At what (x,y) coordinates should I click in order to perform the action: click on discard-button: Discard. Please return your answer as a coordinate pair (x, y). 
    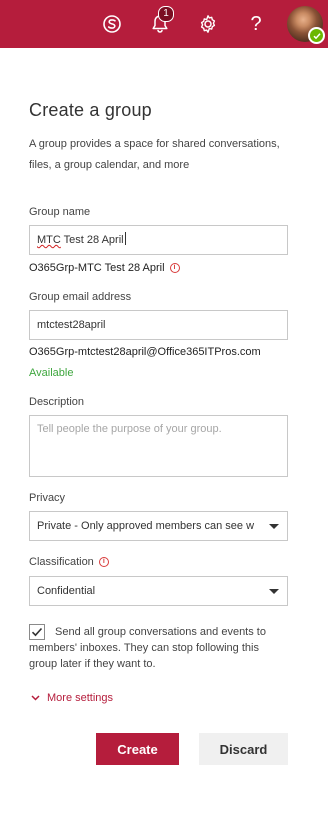
    Looking at the image, I should click on (243, 749).